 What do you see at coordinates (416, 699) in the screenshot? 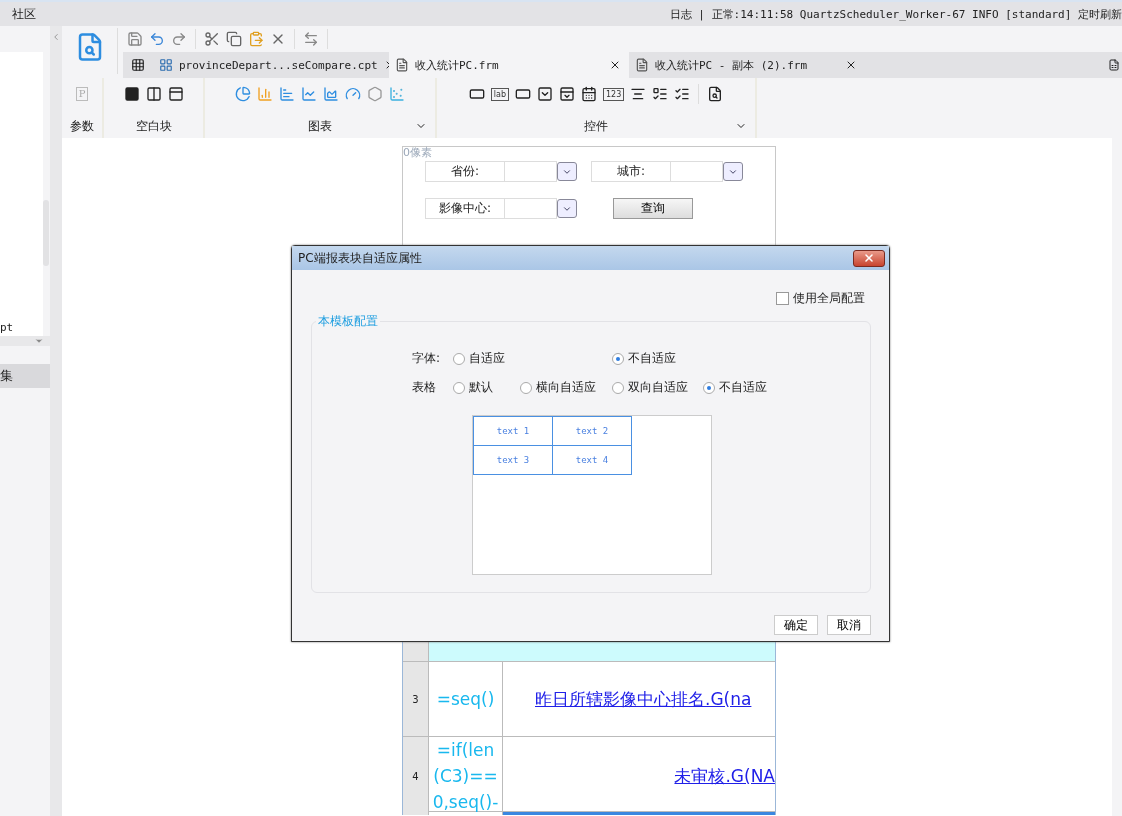
I see `row-number: 3` at bounding box center [416, 699].